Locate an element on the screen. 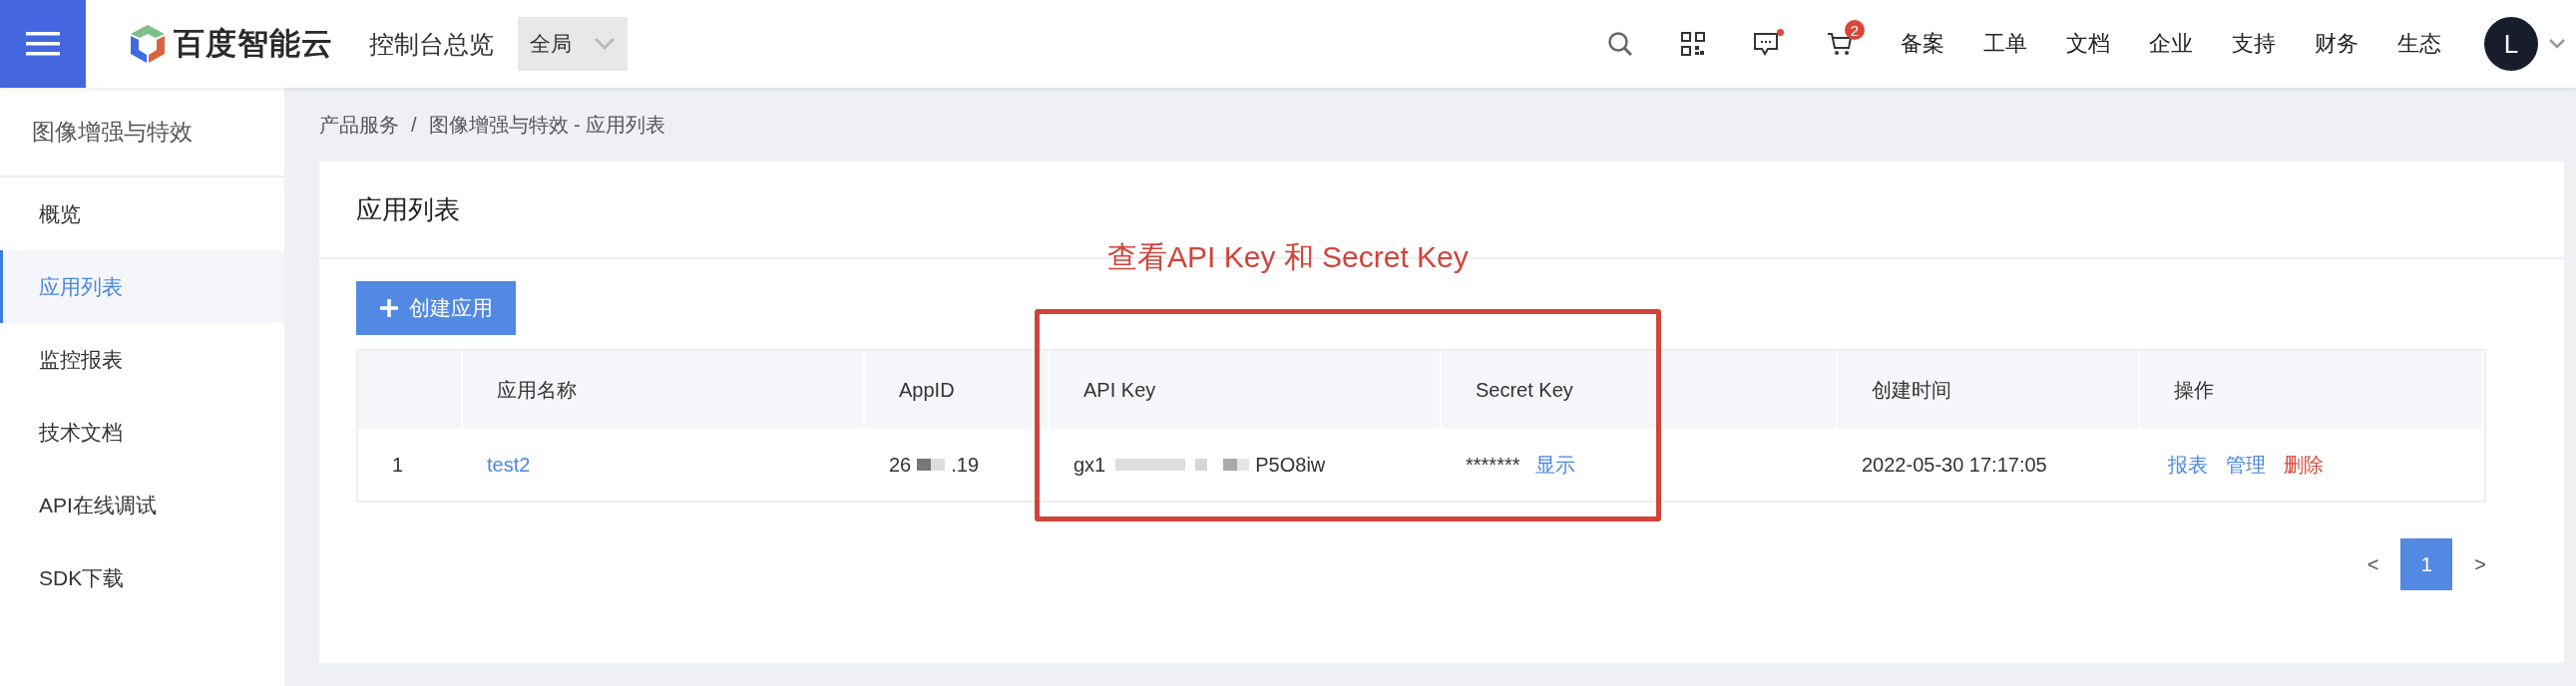 This screenshot has height=686, width=2576. annotation-text: 查看API Key 和 Secret Key is located at coordinates (1288, 257).